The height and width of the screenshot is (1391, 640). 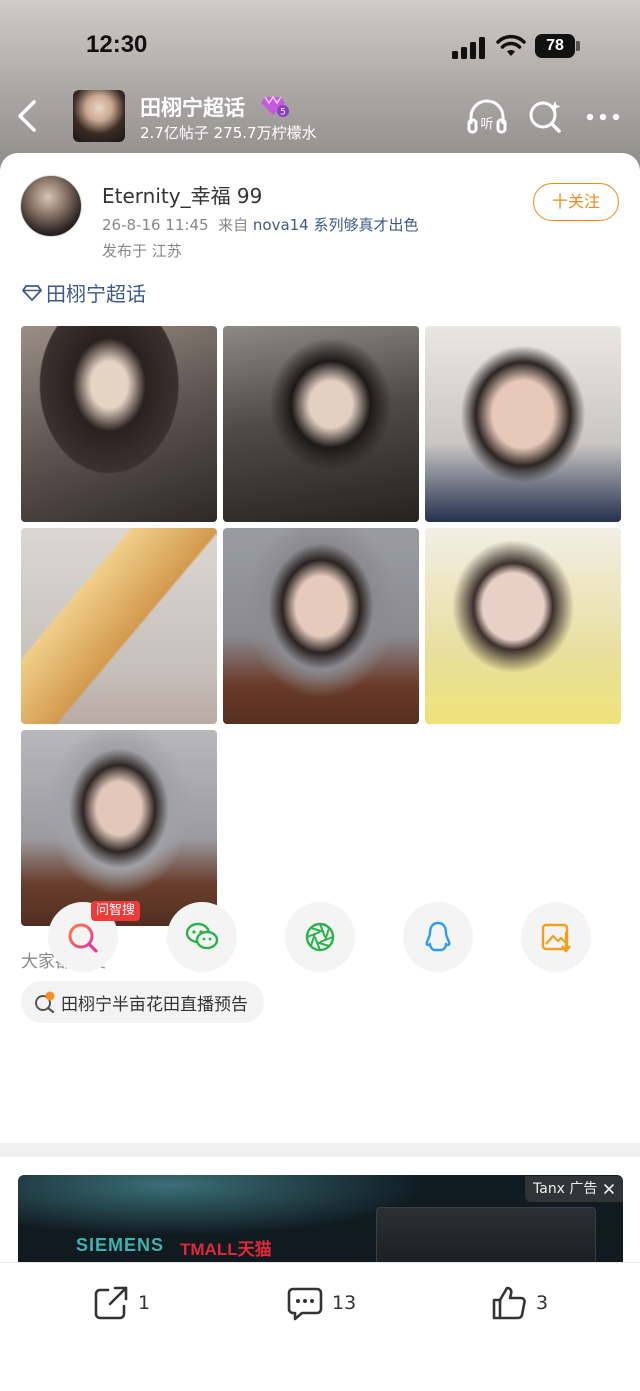 I want to click on qq-share-button, so click(x=438, y=937).